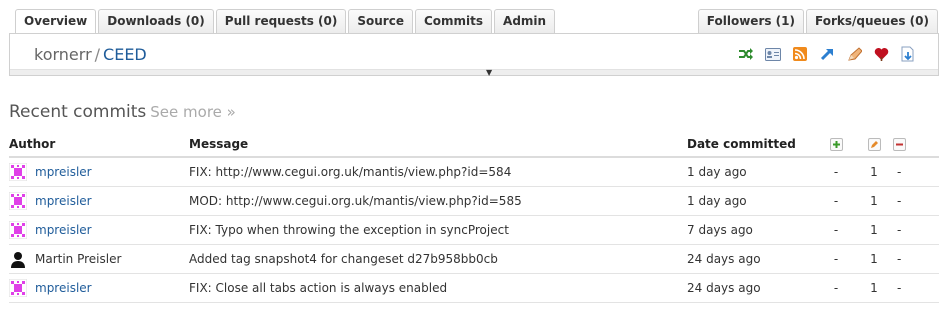  Describe the element at coordinates (746, 54) in the screenshot. I see `shuffle-icon` at that location.